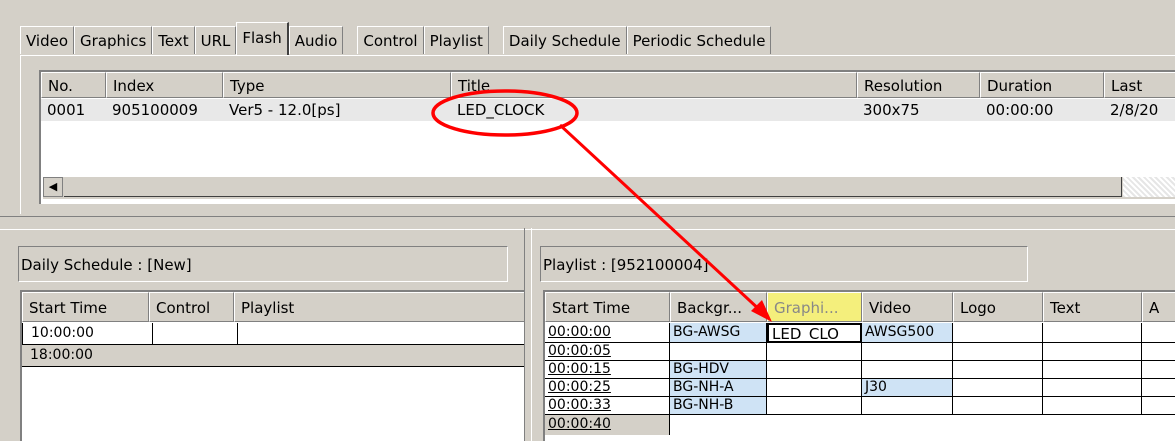  What do you see at coordinates (505, 113) in the screenshot?
I see `annotation-circle` at bounding box center [505, 113].